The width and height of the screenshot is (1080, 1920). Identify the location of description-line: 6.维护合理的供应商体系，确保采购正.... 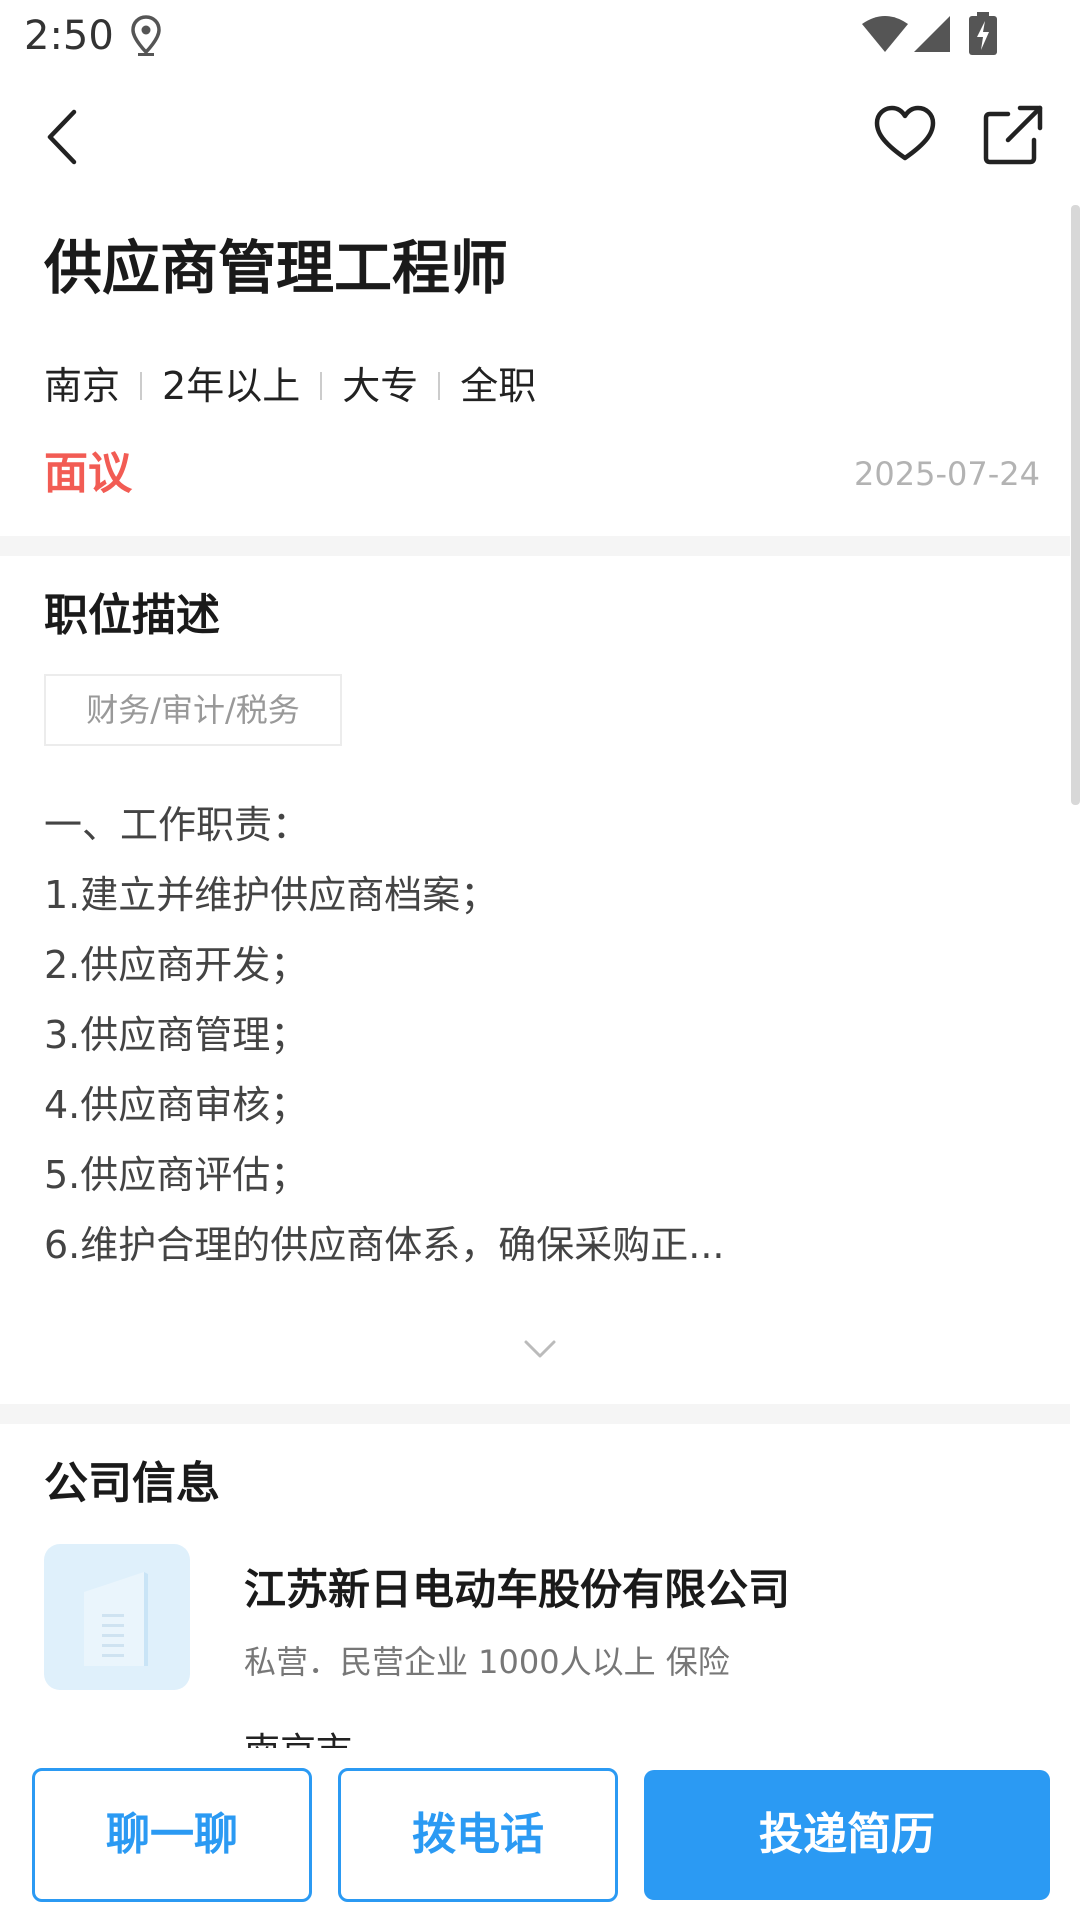
(384, 1245).